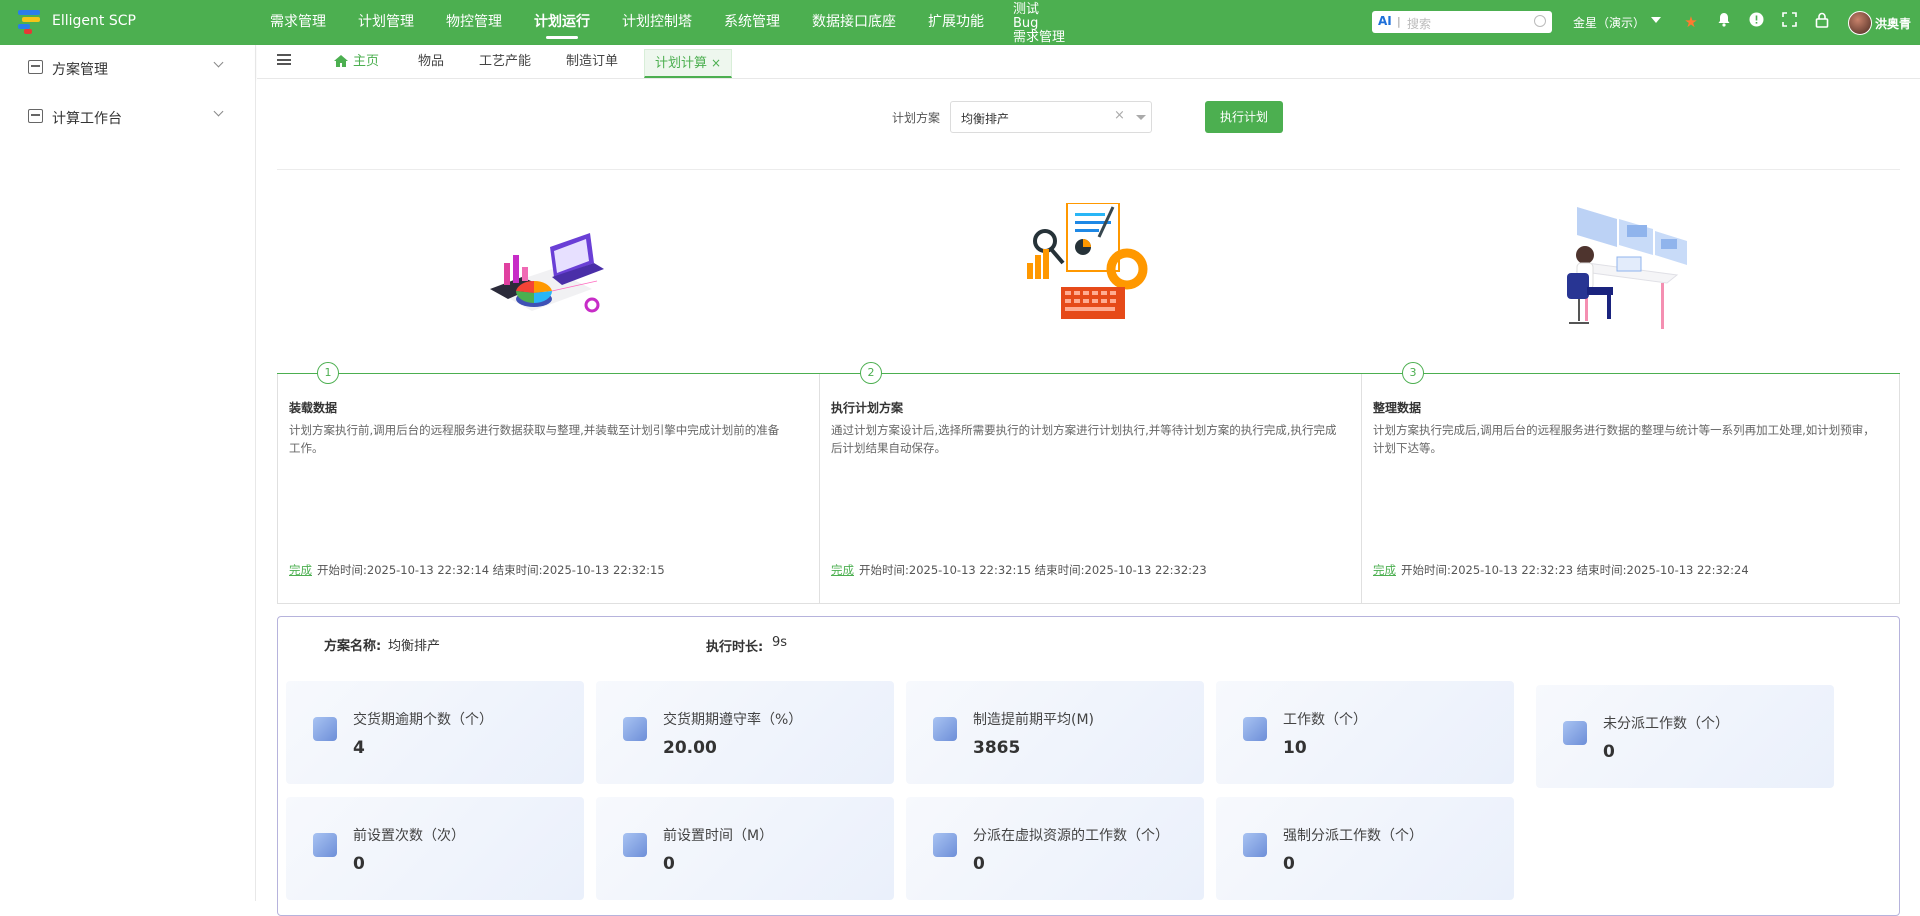  What do you see at coordinates (1088, 169) in the screenshot?
I see `divider` at bounding box center [1088, 169].